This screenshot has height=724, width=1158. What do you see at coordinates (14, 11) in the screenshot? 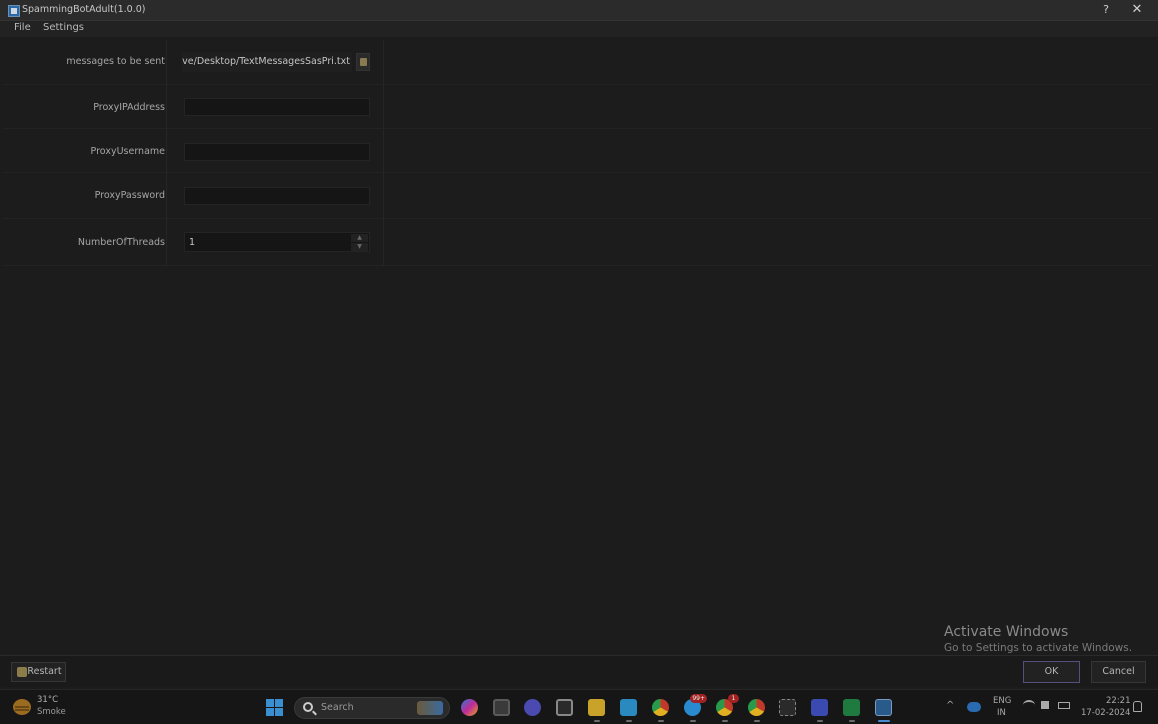
I see `app-icon` at bounding box center [14, 11].